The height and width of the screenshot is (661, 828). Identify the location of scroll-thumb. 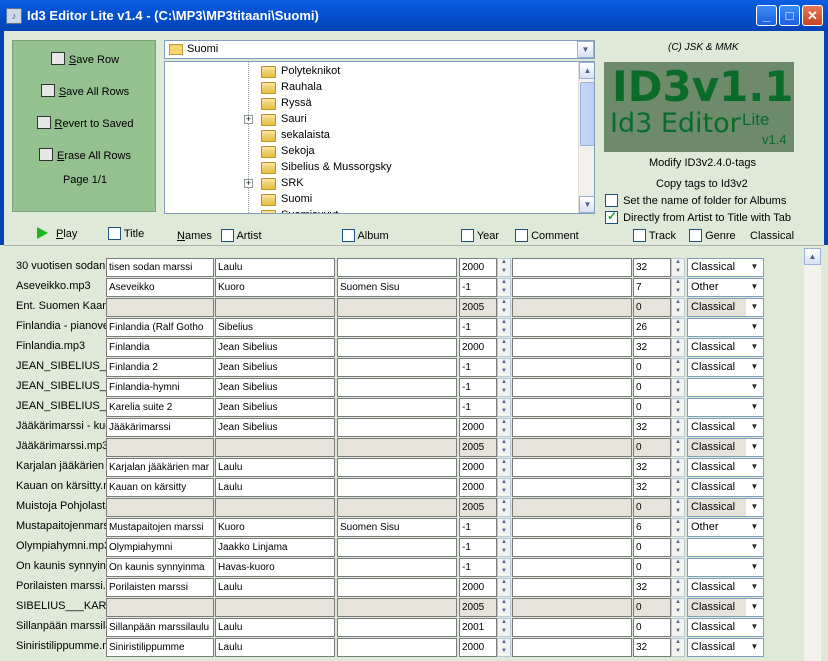
(587, 114).